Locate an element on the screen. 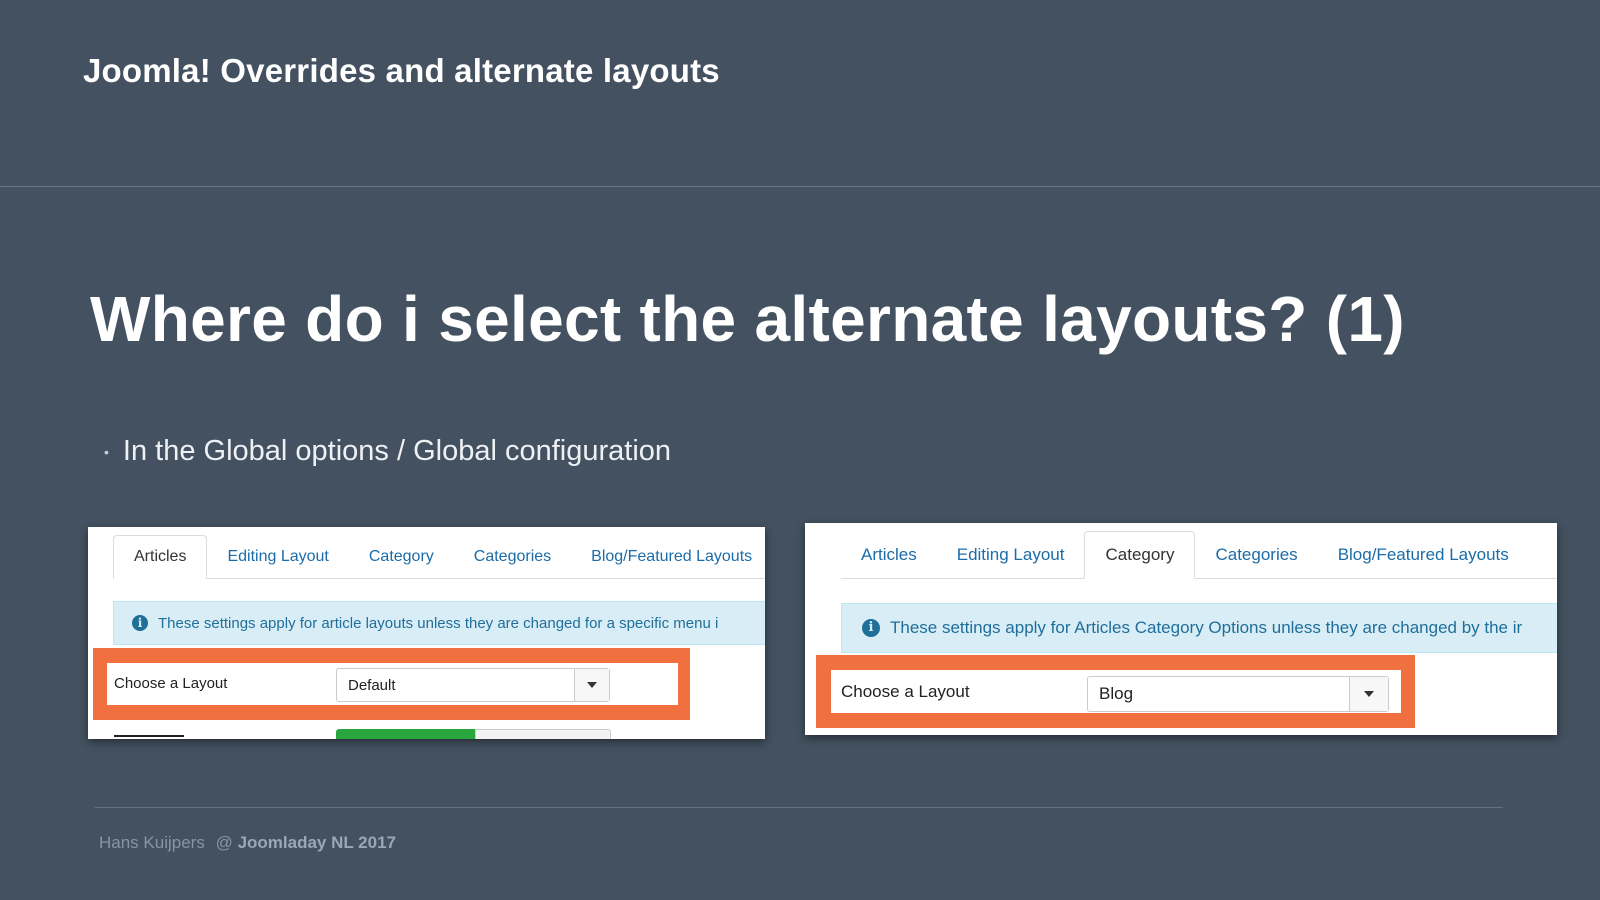 Image resolution: width=1600 pixels, height=900 pixels. footer-event: Joomladay NL 2017 is located at coordinates (316, 842).